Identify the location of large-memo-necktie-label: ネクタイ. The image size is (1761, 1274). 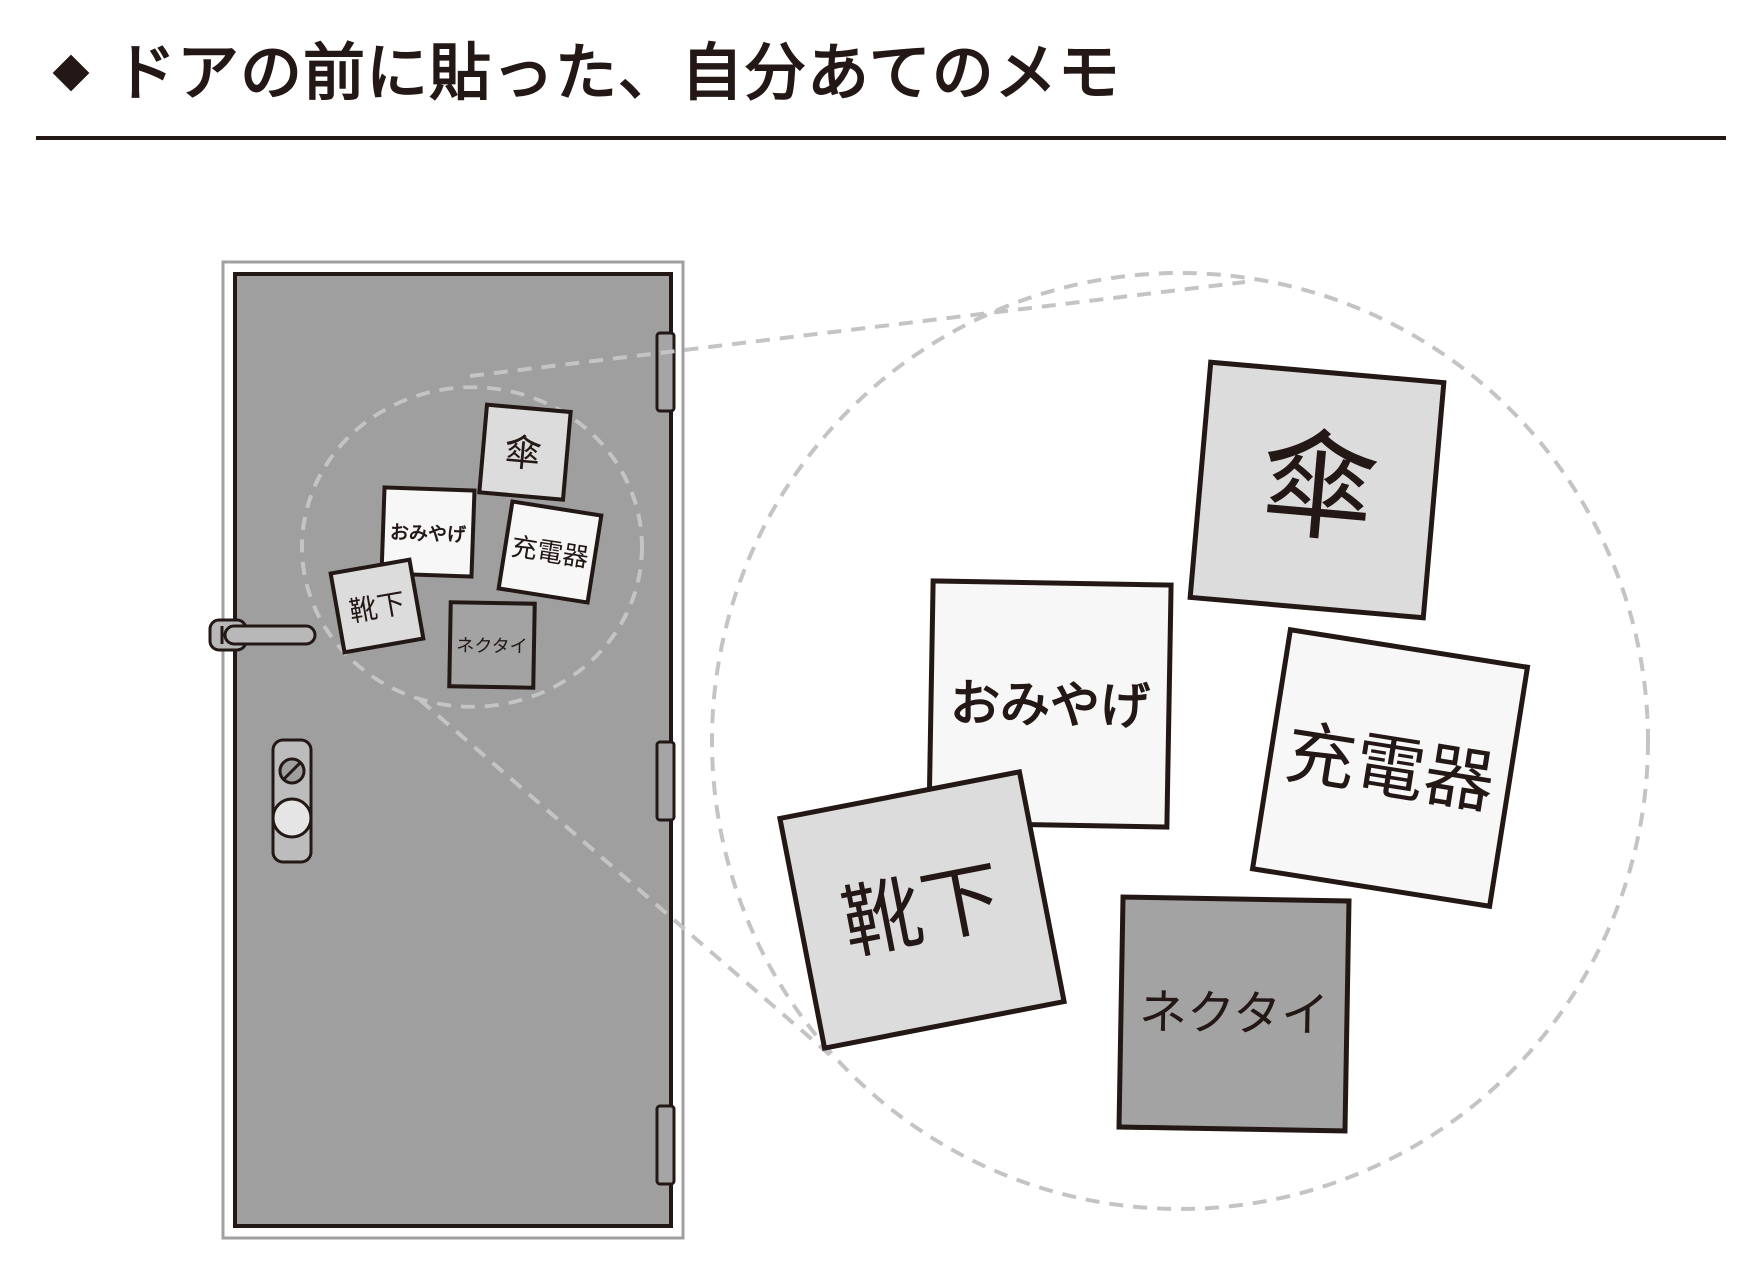
(1233, 1013).